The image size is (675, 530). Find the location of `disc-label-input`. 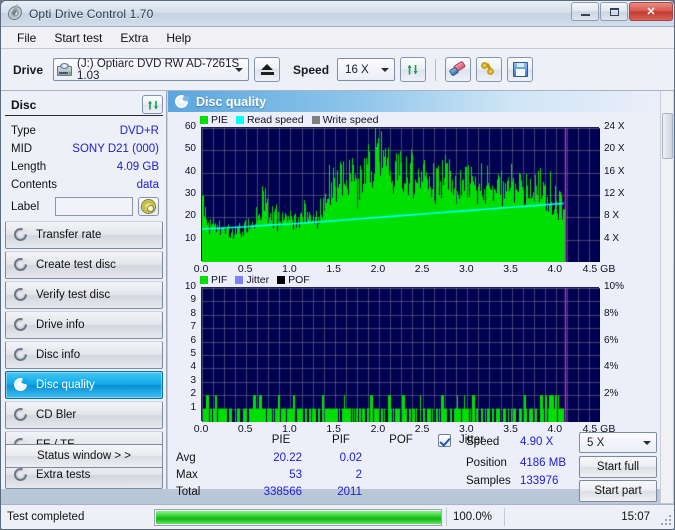

disc-label-input is located at coordinates (94, 206).